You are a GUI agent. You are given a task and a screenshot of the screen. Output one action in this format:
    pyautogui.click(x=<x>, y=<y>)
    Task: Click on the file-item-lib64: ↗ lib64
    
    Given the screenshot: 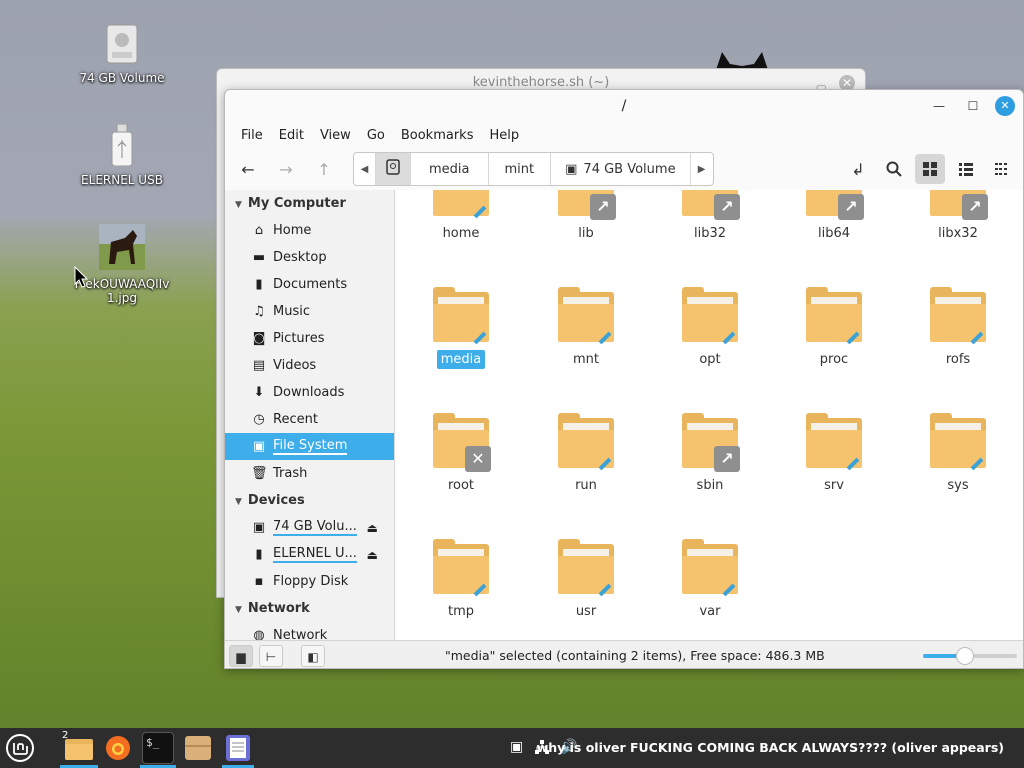 What is the action you would take?
    pyautogui.click(x=834, y=215)
    